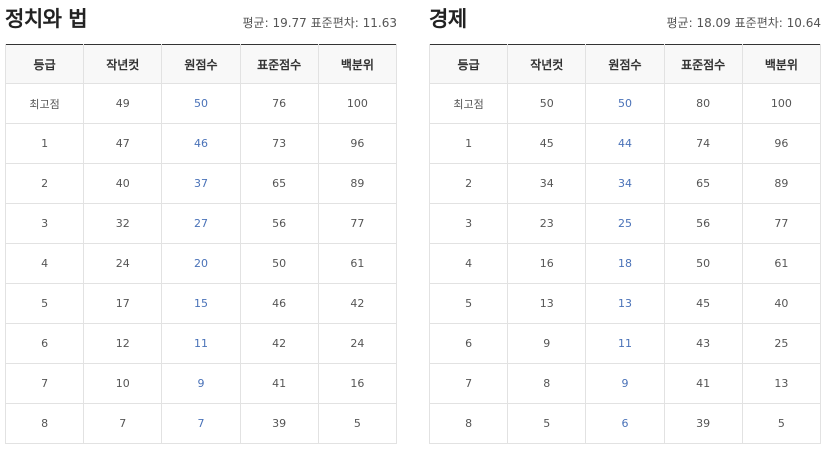 The width and height of the screenshot is (824, 449). I want to click on percentile-cell: 42, so click(357, 303).